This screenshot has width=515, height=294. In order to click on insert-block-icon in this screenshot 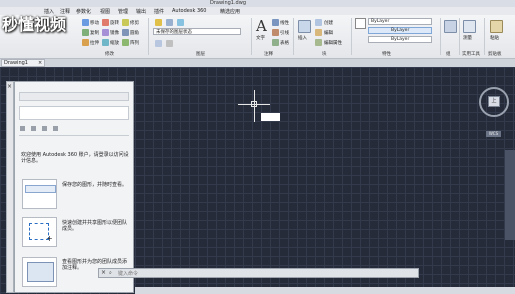, I will do `click(304, 26)`.